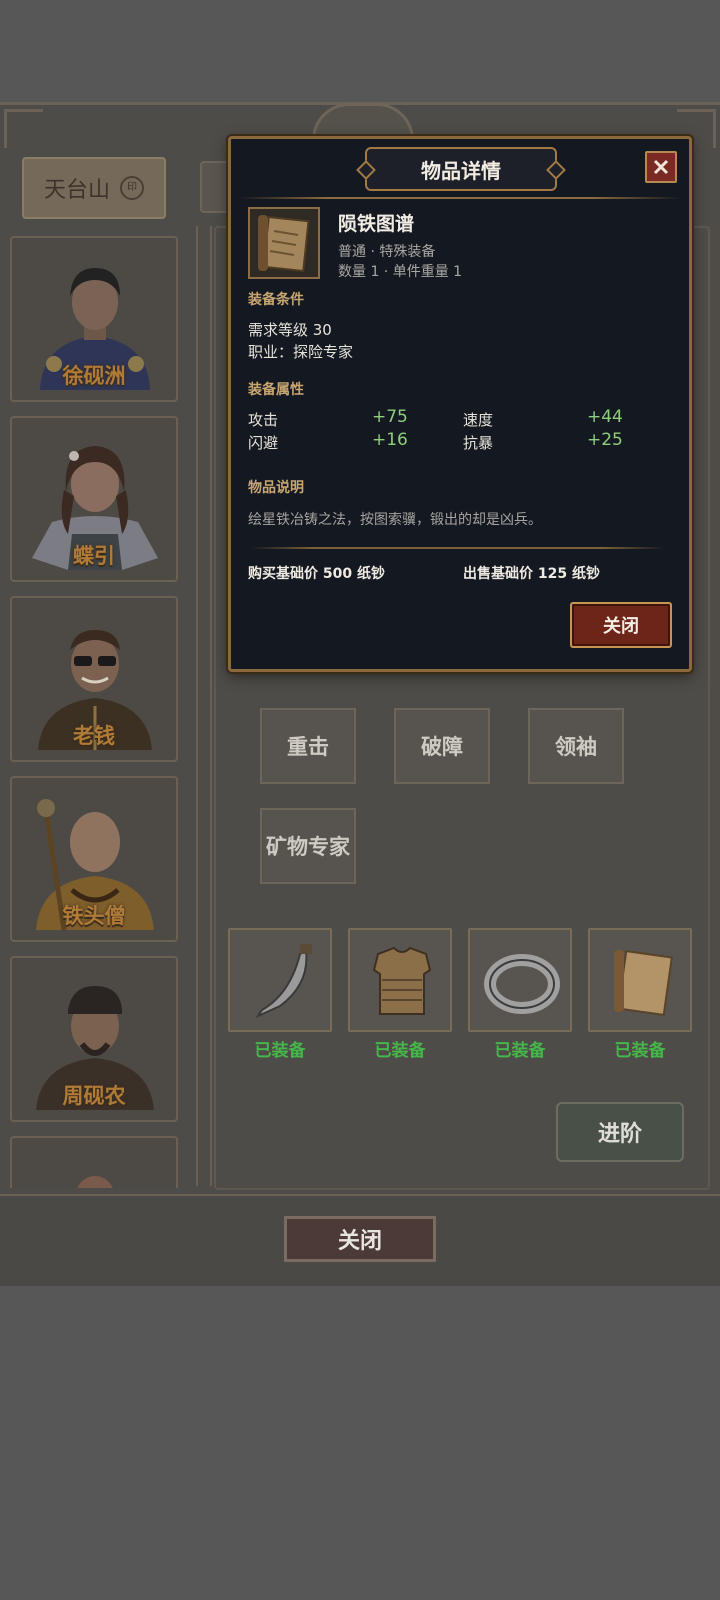 The image size is (720, 1600). What do you see at coordinates (276, 390) in the screenshot?
I see `attributes-heading: 装备属性` at bounding box center [276, 390].